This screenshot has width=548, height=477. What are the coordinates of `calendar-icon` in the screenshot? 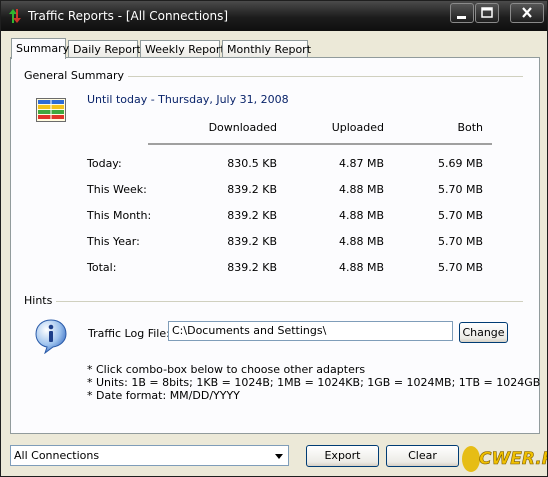 It's located at (51, 110).